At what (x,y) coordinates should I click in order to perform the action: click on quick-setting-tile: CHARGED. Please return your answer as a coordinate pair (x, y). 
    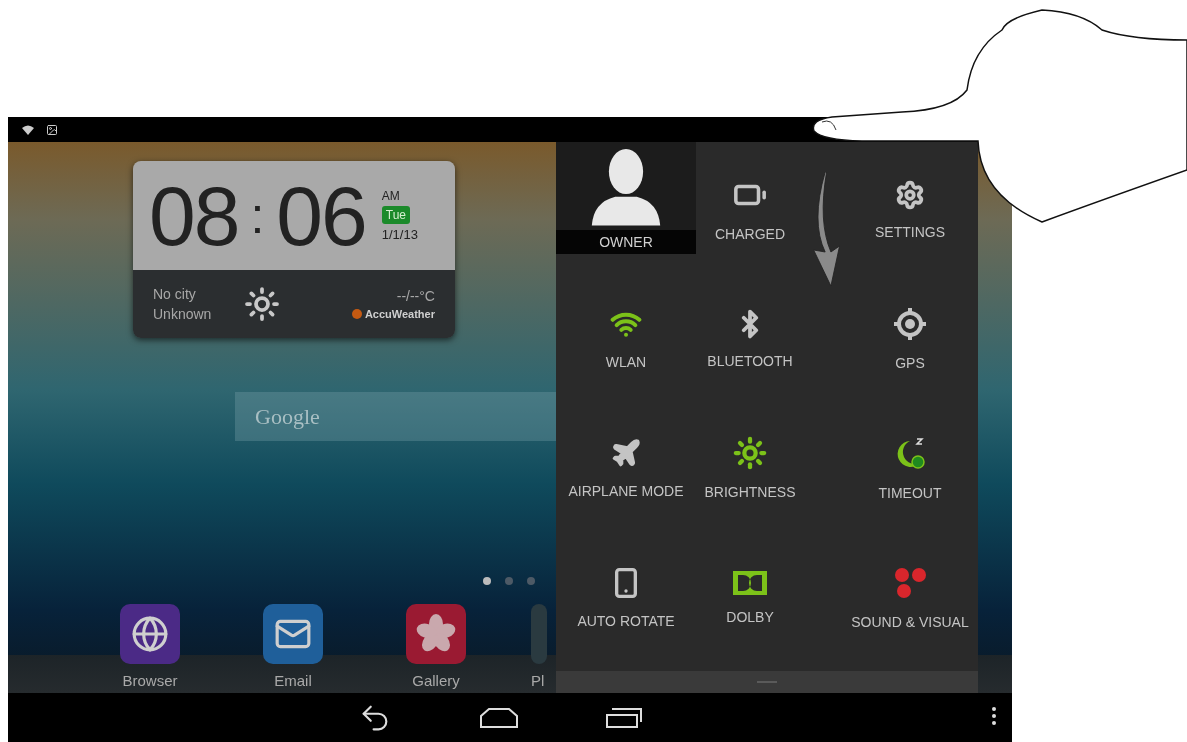
    Looking at the image, I should click on (750, 207).